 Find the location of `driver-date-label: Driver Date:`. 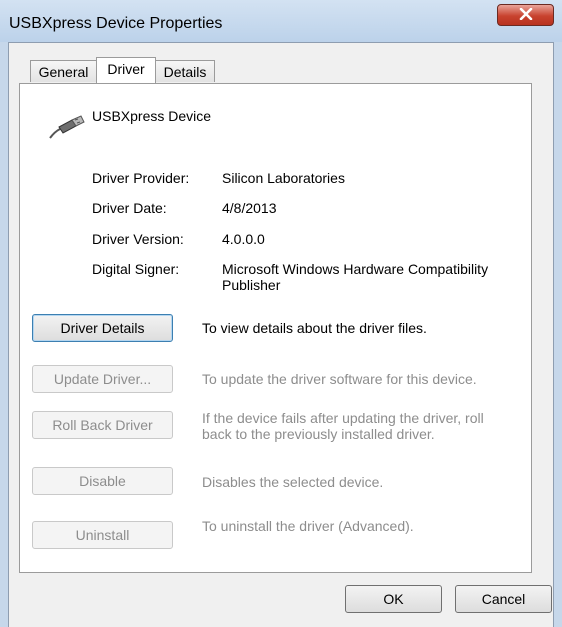

driver-date-label: Driver Date: is located at coordinates (129, 208).